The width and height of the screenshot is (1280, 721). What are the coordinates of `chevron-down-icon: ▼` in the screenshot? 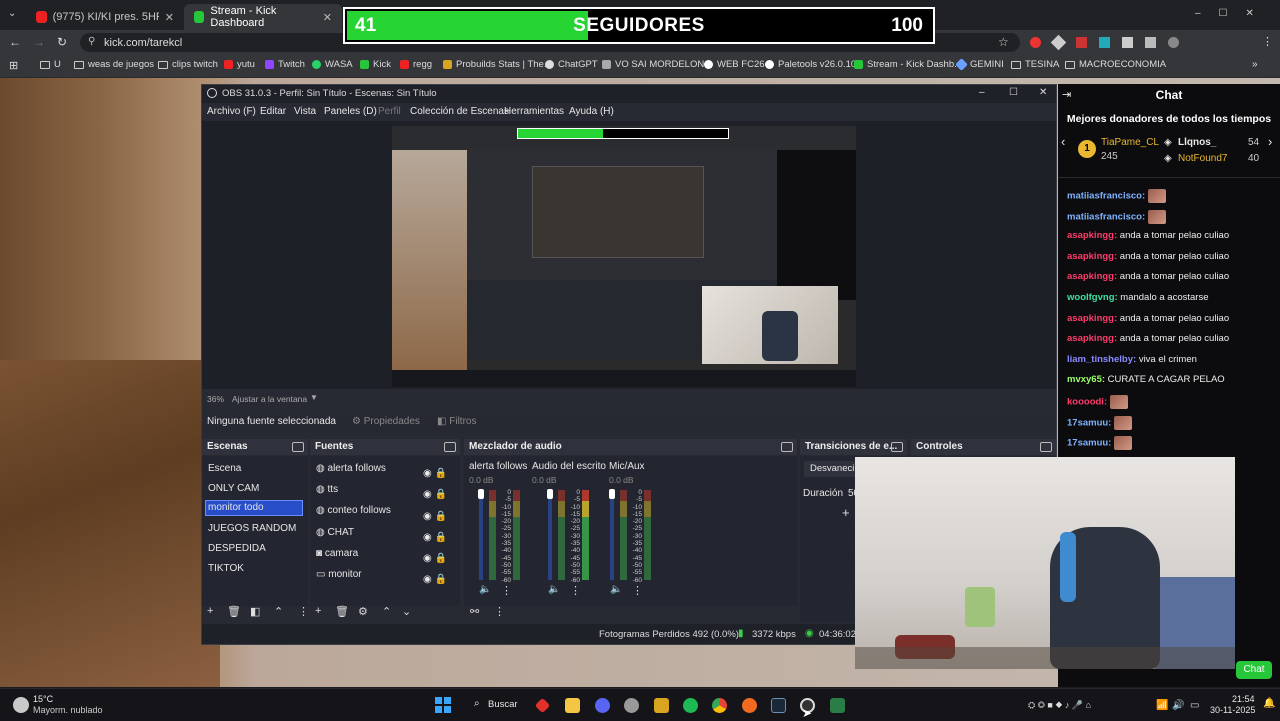 It's located at (314, 397).